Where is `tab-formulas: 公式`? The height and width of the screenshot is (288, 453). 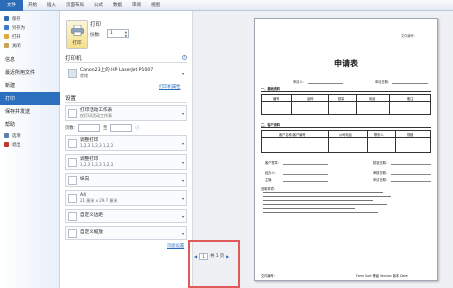 tab-formulas: 公式 is located at coordinates (98, 5).